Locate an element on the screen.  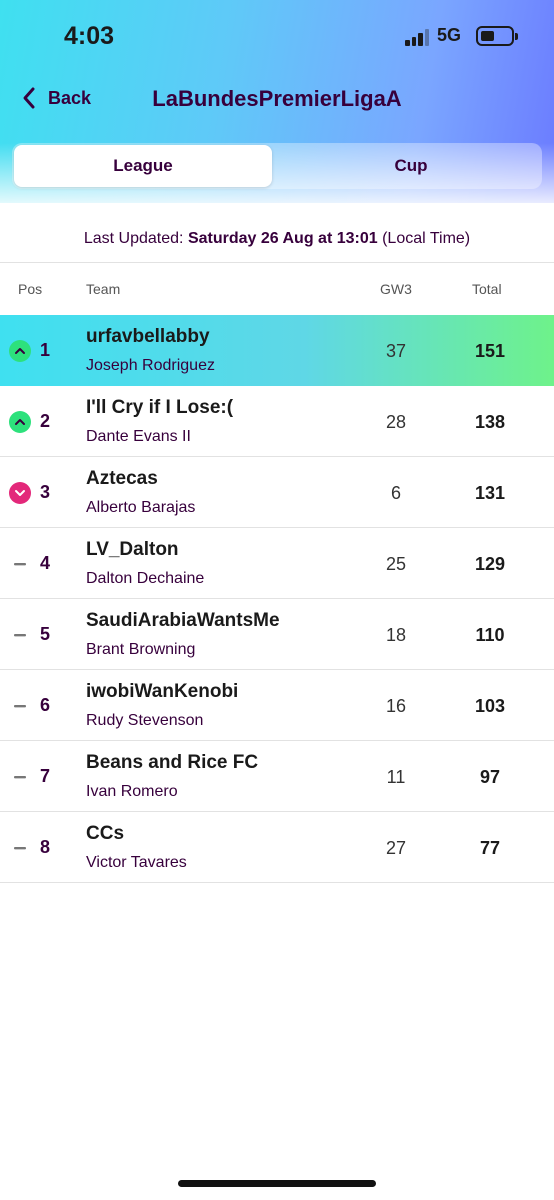
row-manager: Ivan Romero is located at coordinates (132, 791).